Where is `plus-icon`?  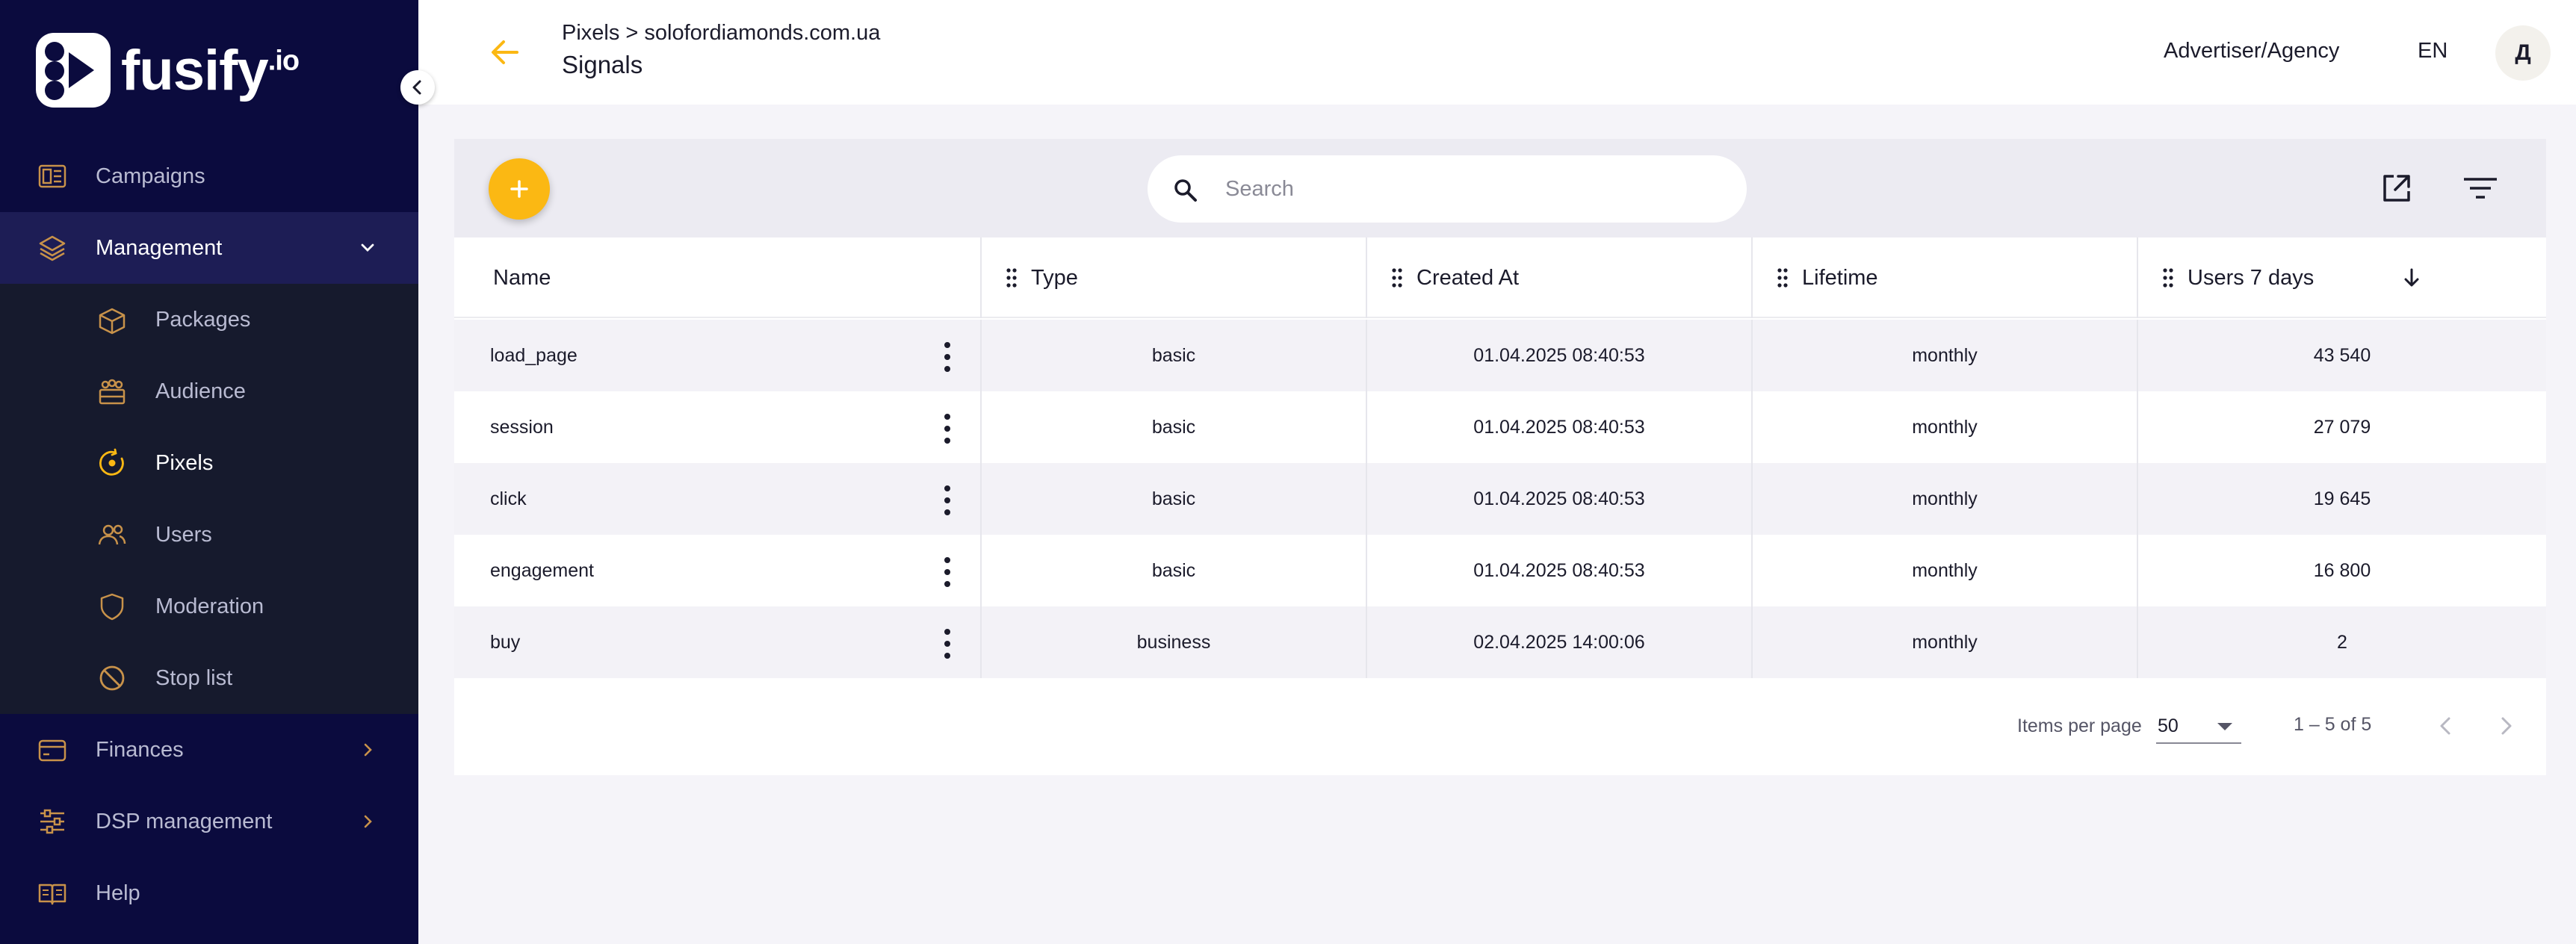
plus-icon is located at coordinates (519, 189).